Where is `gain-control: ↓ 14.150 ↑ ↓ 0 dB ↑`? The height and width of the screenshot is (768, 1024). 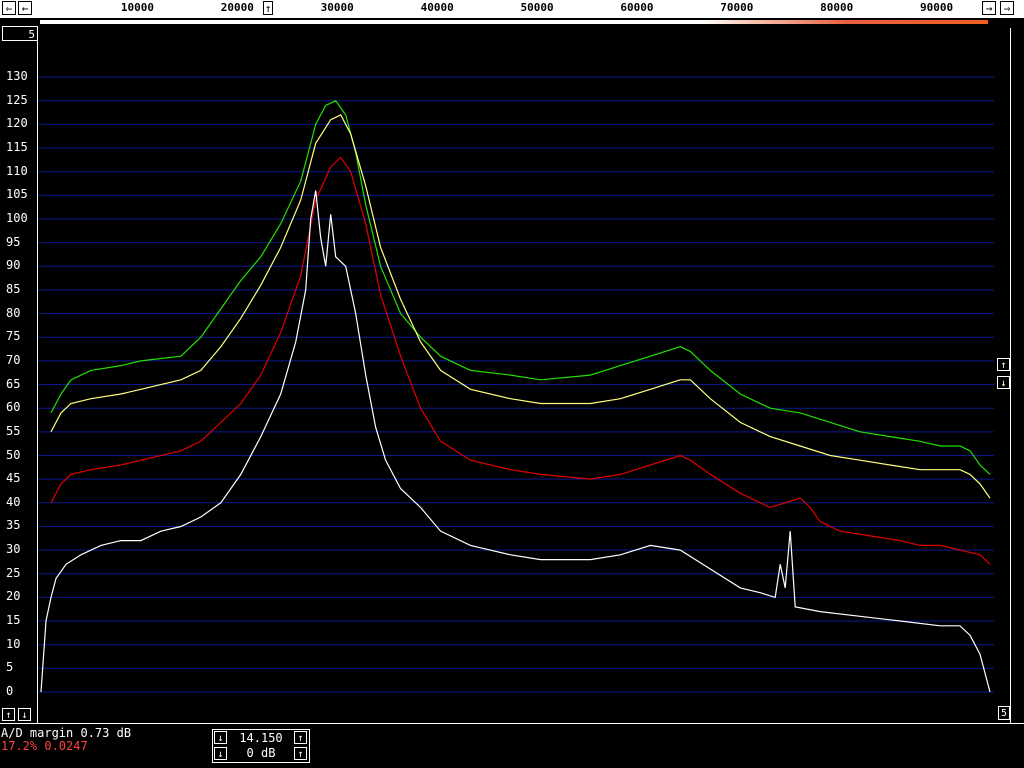 gain-control: ↓ 14.150 ↑ ↓ 0 dB ↑ is located at coordinates (261, 746).